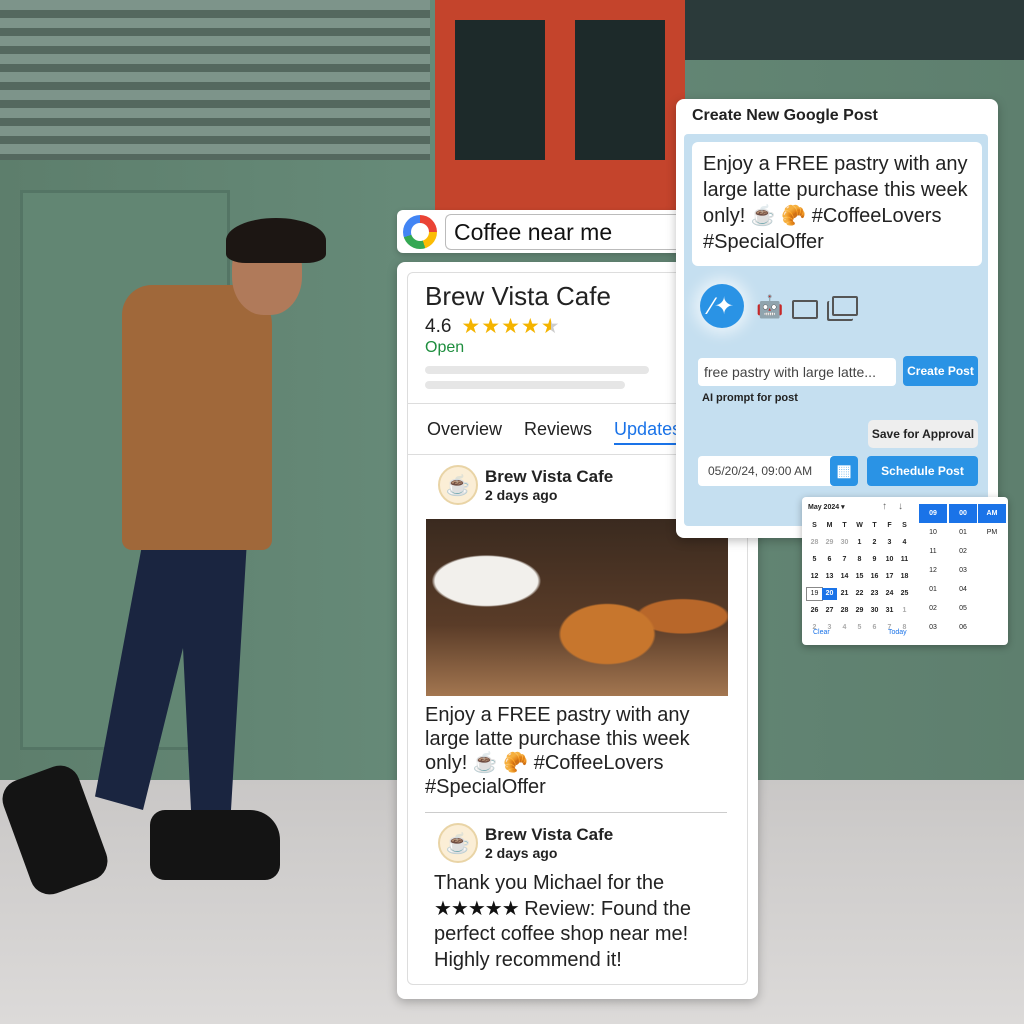 Image resolution: width=1024 pixels, height=1024 pixels. I want to click on calendar-day: 11, so click(904, 560).